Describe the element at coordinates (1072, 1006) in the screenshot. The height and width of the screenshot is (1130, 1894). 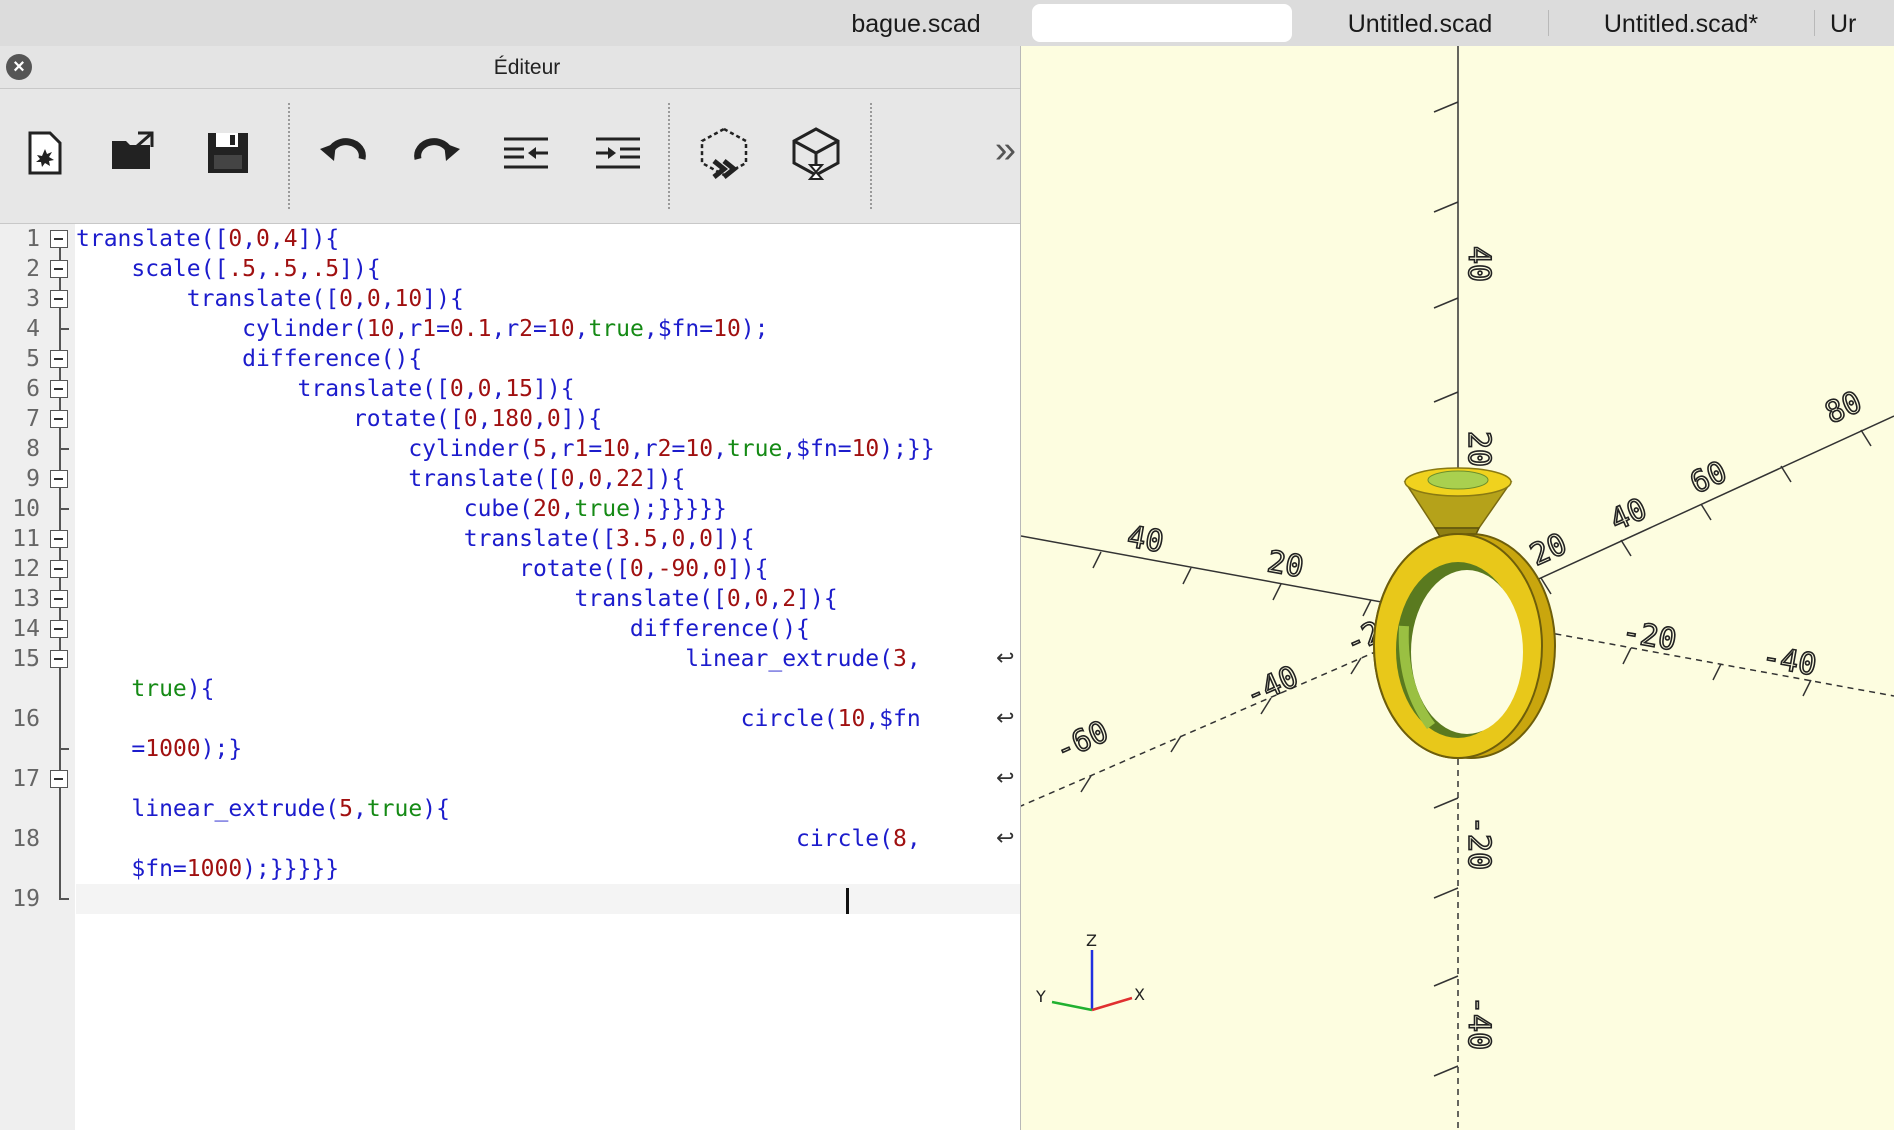
I see `widget-y-axis` at that location.